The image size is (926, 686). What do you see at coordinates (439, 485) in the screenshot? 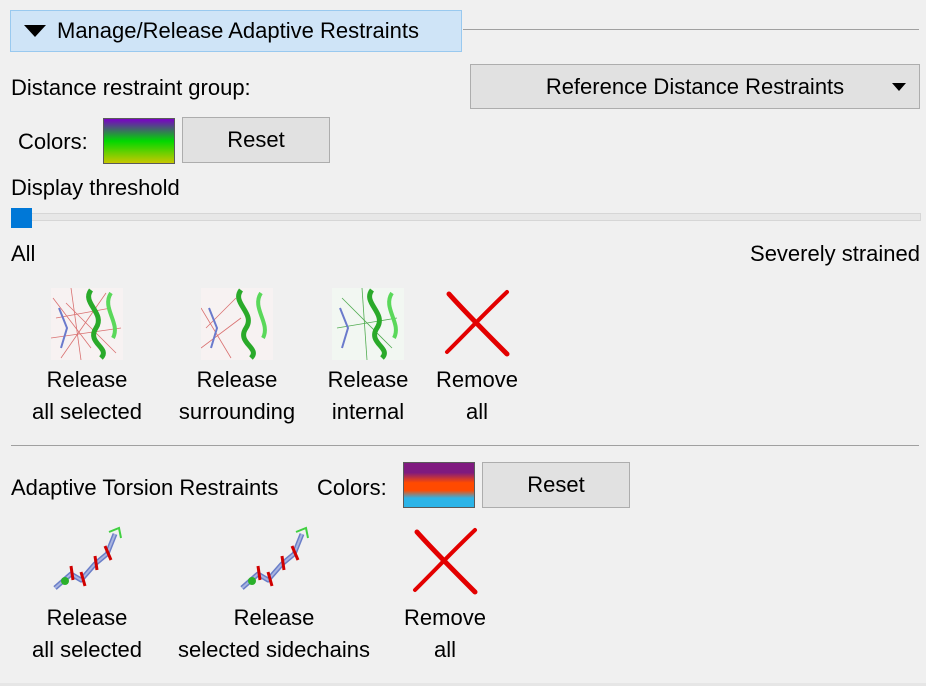
I see `torsion-color-gradient-button` at bounding box center [439, 485].